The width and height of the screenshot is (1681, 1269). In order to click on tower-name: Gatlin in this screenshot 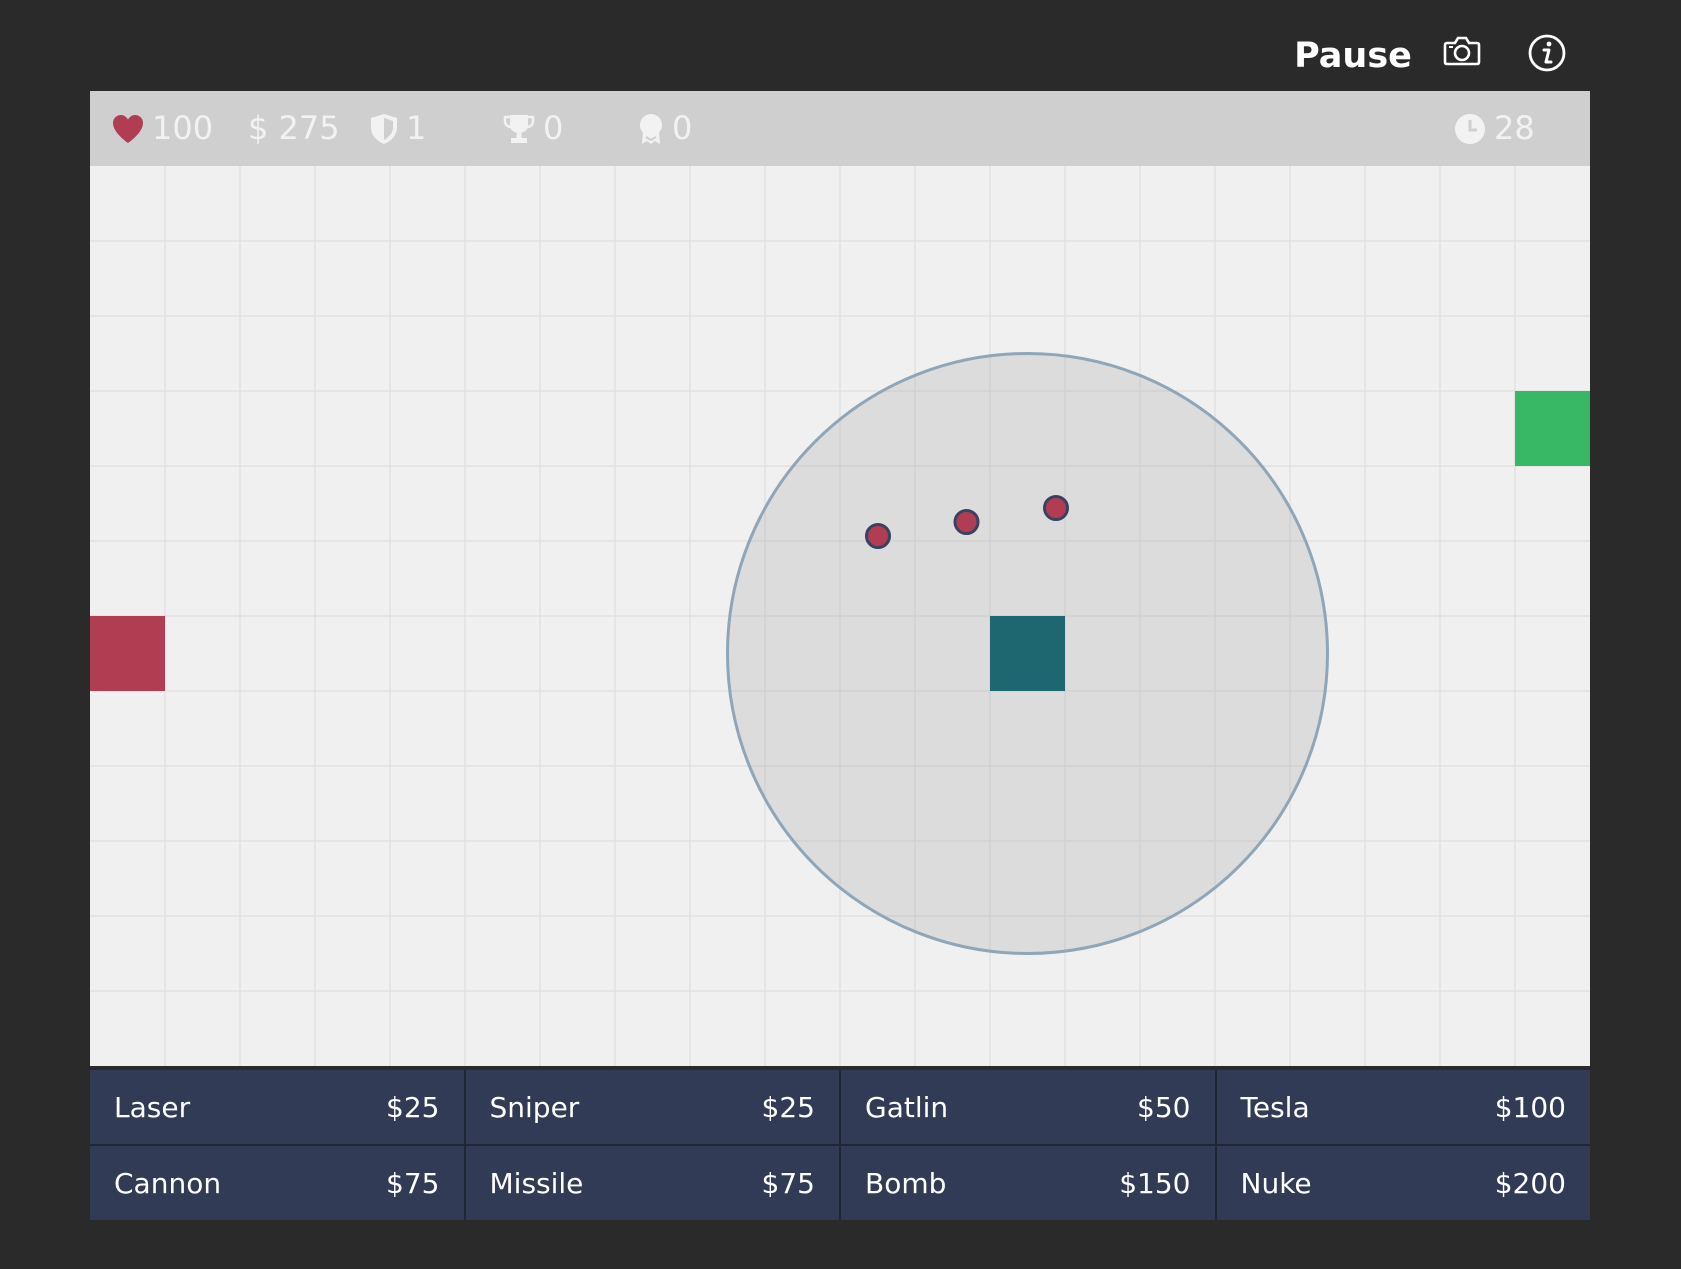, I will do `click(907, 1107)`.